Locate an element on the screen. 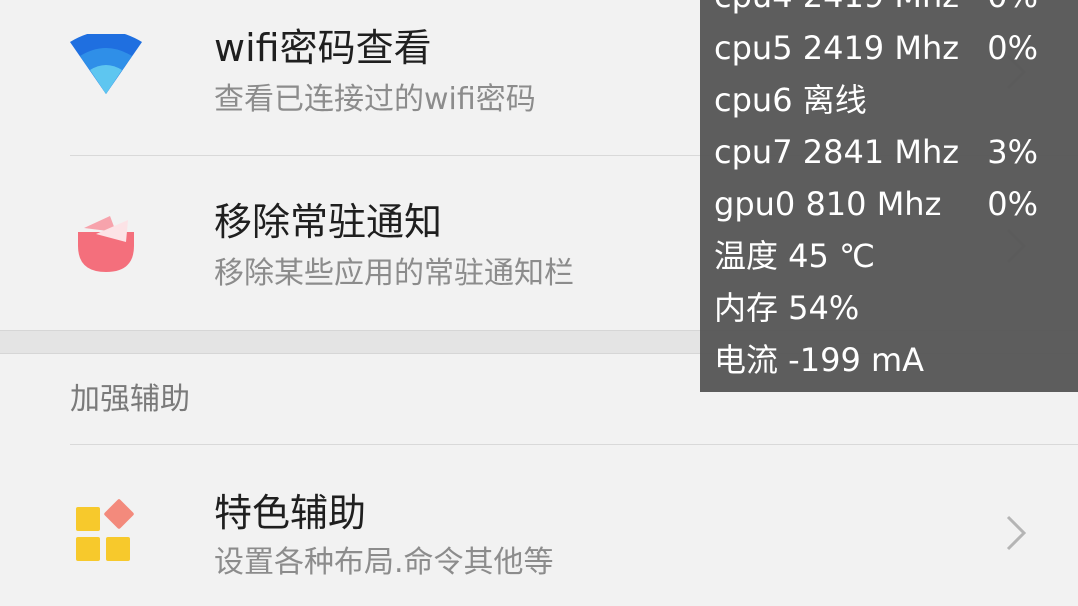 This screenshot has height=606, width=1078. item-title: 特色辅助 is located at coordinates (290, 513).